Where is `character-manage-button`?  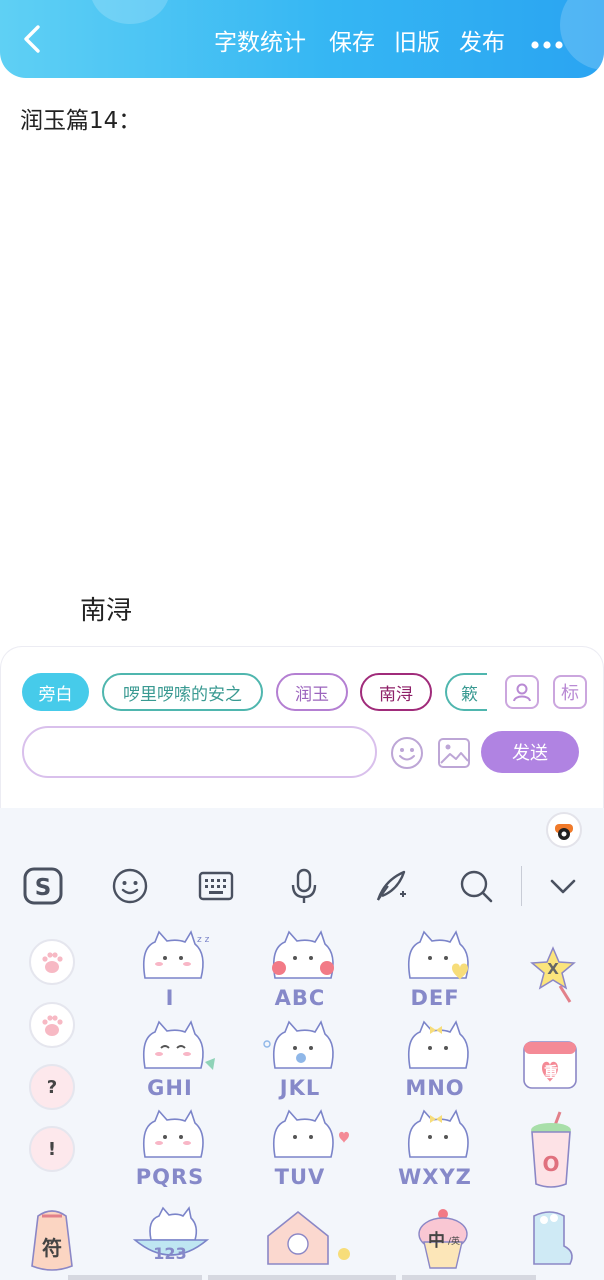 character-manage-button is located at coordinates (522, 692).